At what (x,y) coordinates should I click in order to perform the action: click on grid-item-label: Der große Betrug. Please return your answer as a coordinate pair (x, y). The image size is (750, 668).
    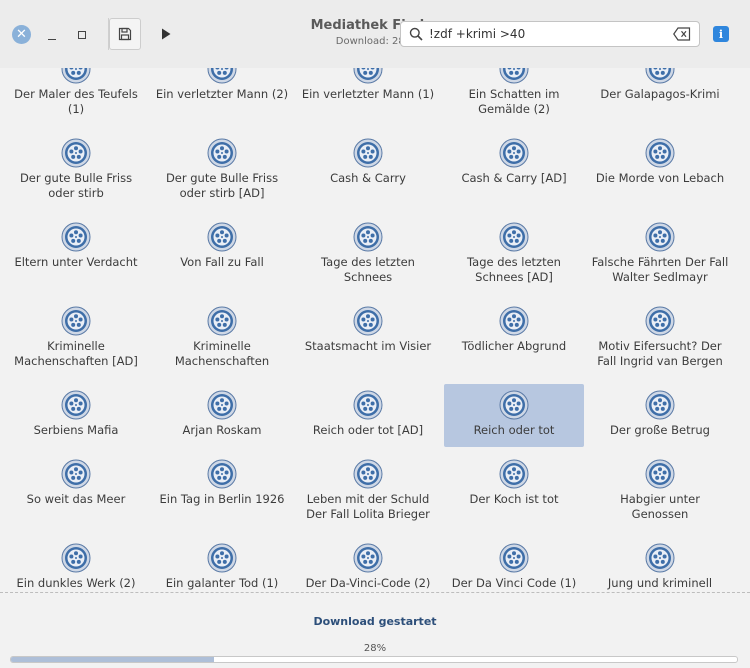
    Looking at the image, I should click on (660, 430).